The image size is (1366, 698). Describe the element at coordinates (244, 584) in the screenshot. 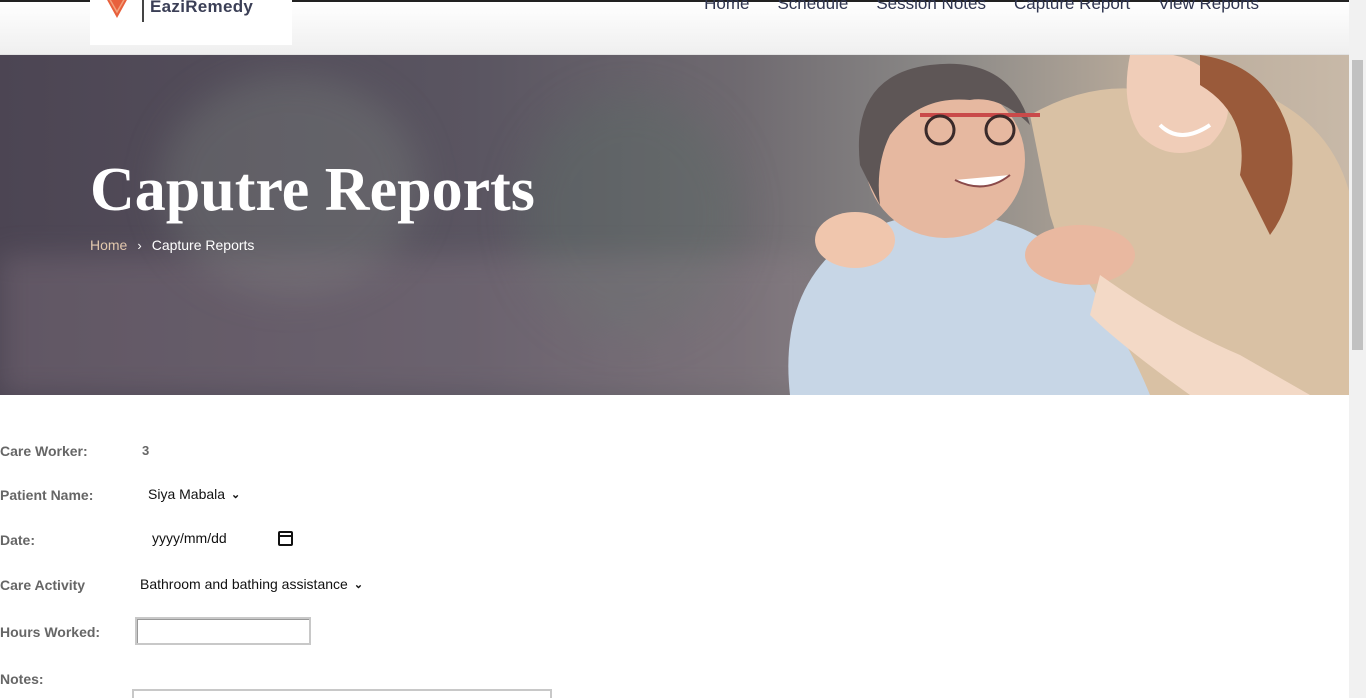

I see `care-activity-selected: Bathroom and bathing assistance` at that location.